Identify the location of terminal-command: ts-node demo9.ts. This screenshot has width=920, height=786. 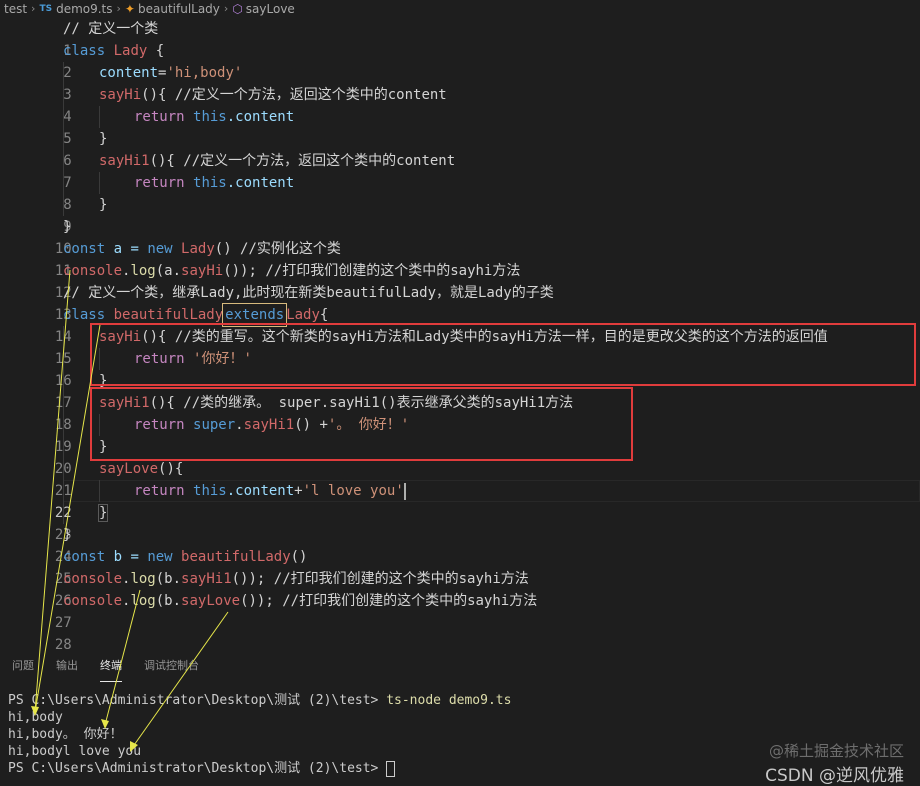
(449, 700).